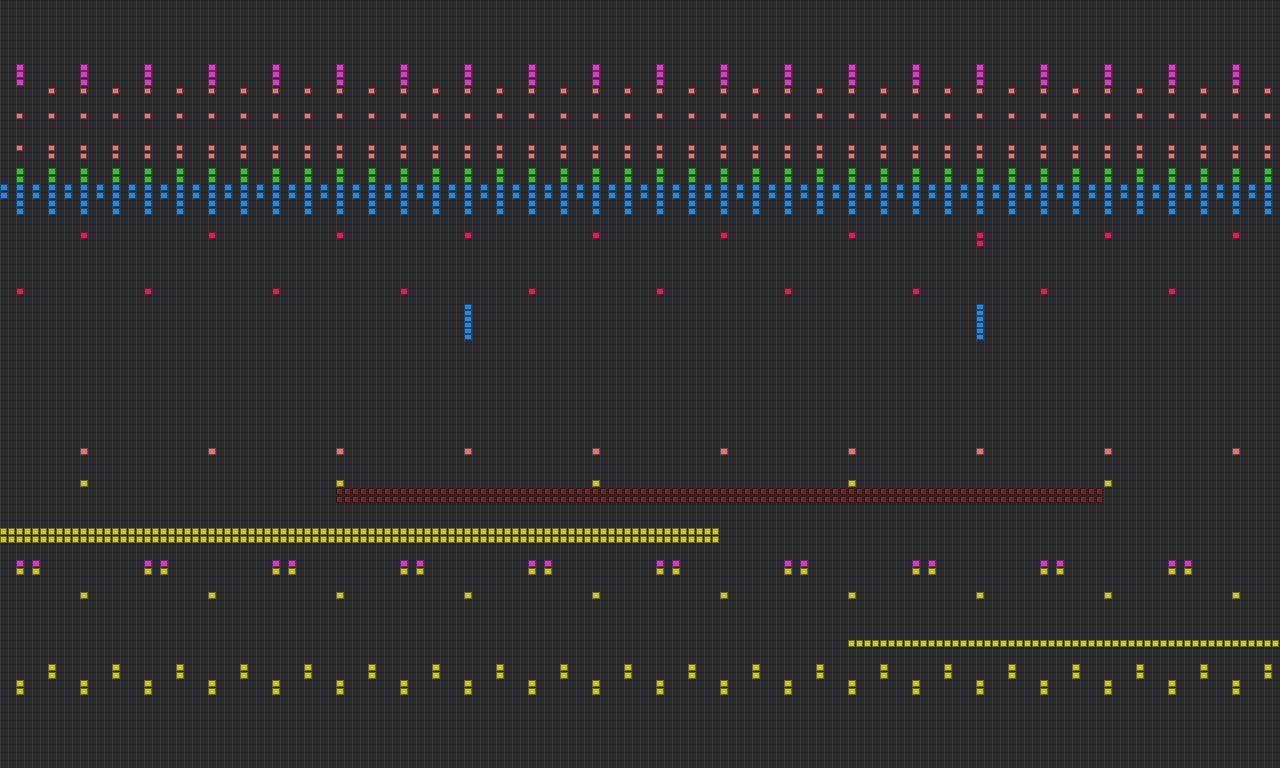 The height and width of the screenshot is (768, 1280). What do you see at coordinates (468, 82) in the screenshot?
I see `chord-note-low` at bounding box center [468, 82].